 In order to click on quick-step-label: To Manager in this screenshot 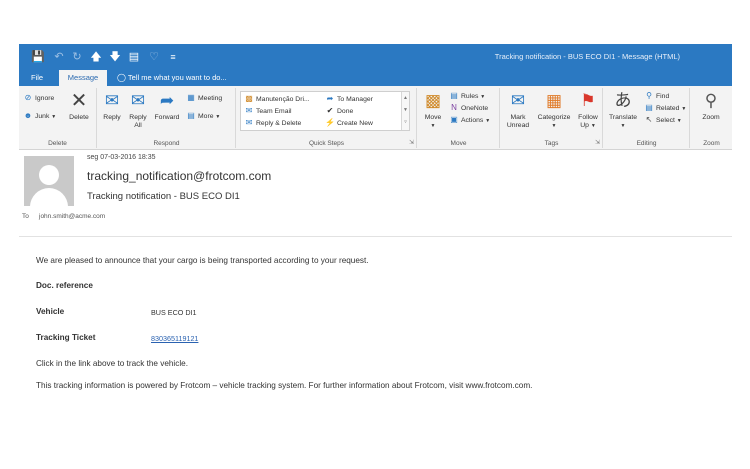, I will do `click(355, 99)`.